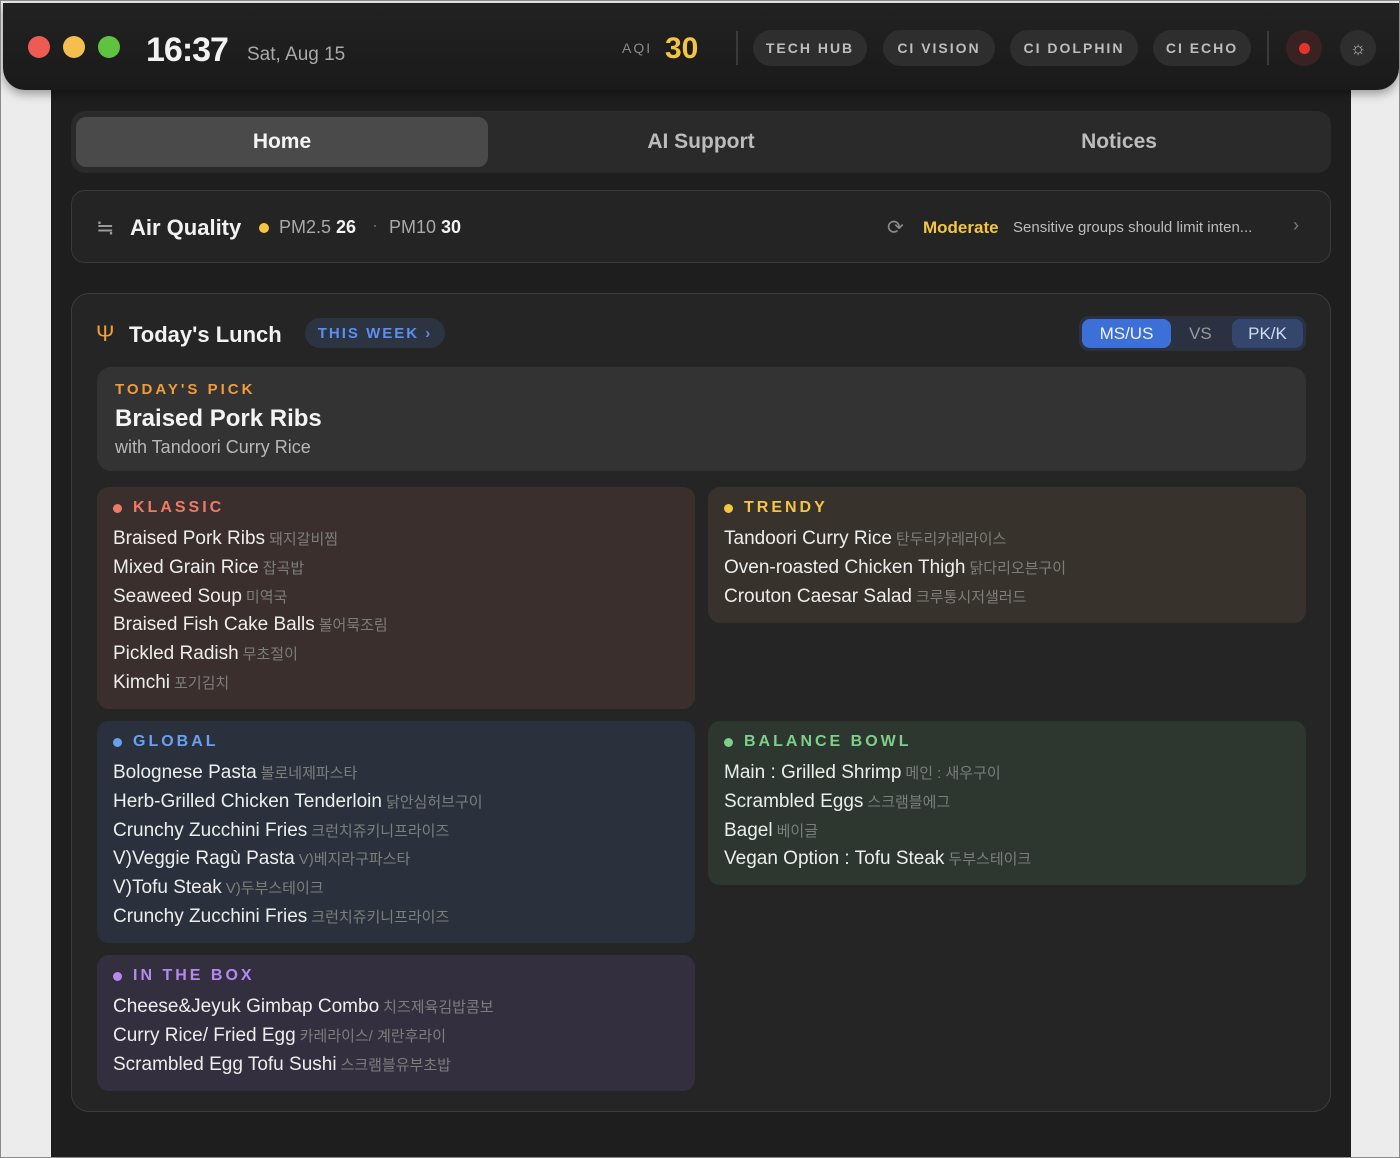 The height and width of the screenshot is (1158, 1400). What do you see at coordinates (142, 682) in the screenshot?
I see `menu-item-name: Kimchi` at bounding box center [142, 682].